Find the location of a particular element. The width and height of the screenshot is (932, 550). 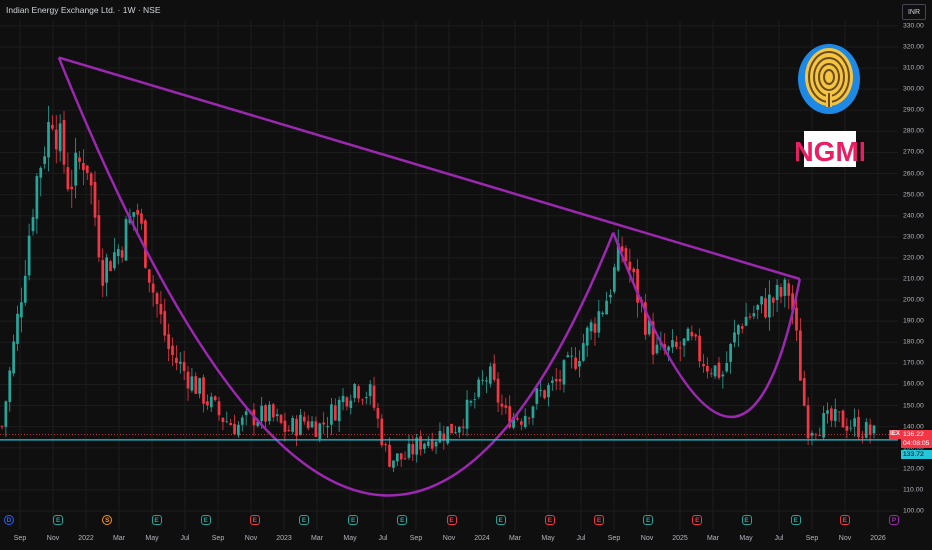

ticker-badge: IEX is located at coordinates (895, 434).